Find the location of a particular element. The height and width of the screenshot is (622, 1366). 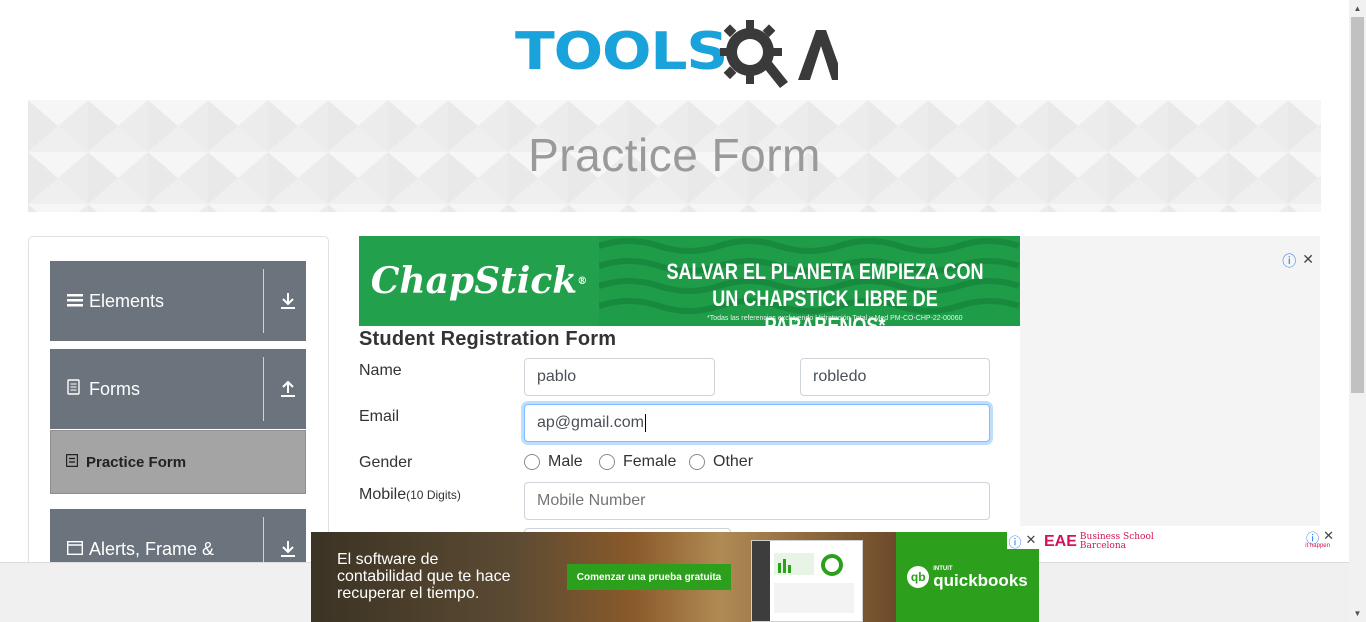

sidebar-group-forms: Forms is located at coordinates (178, 389).